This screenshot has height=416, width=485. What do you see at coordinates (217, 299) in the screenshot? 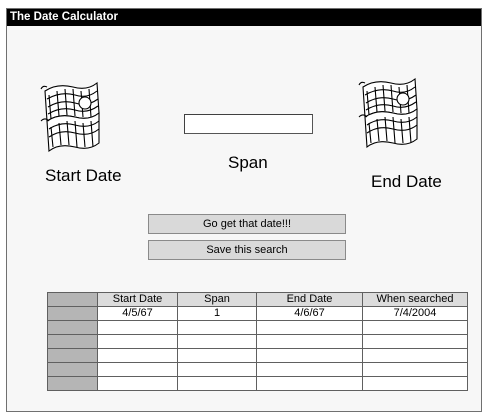
I see `column-header-span: Span` at bounding box center [217, 299].